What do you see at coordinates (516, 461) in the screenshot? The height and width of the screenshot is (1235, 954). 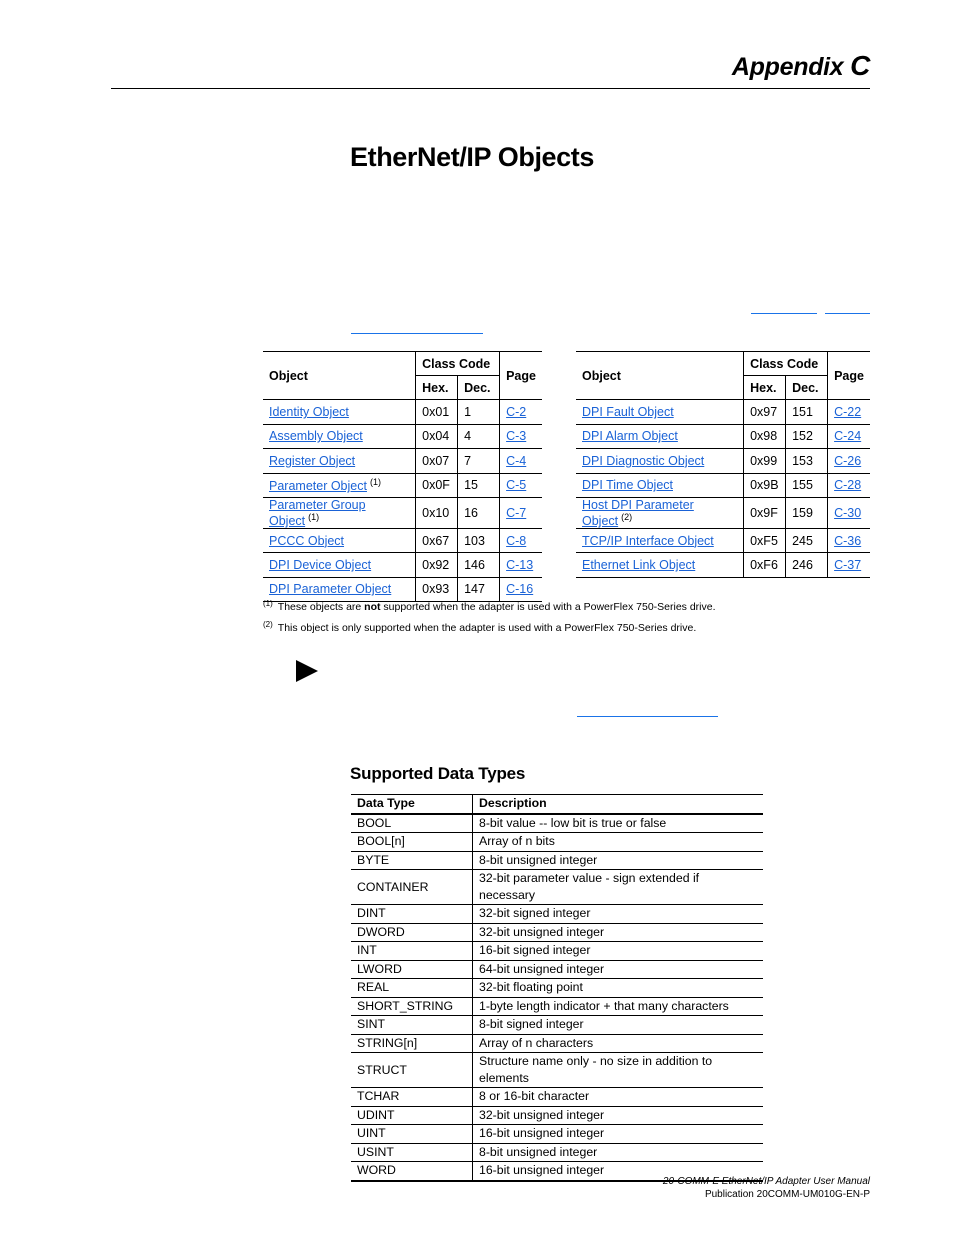 I see `page-link: C-4` at bounding box center [516, 461].